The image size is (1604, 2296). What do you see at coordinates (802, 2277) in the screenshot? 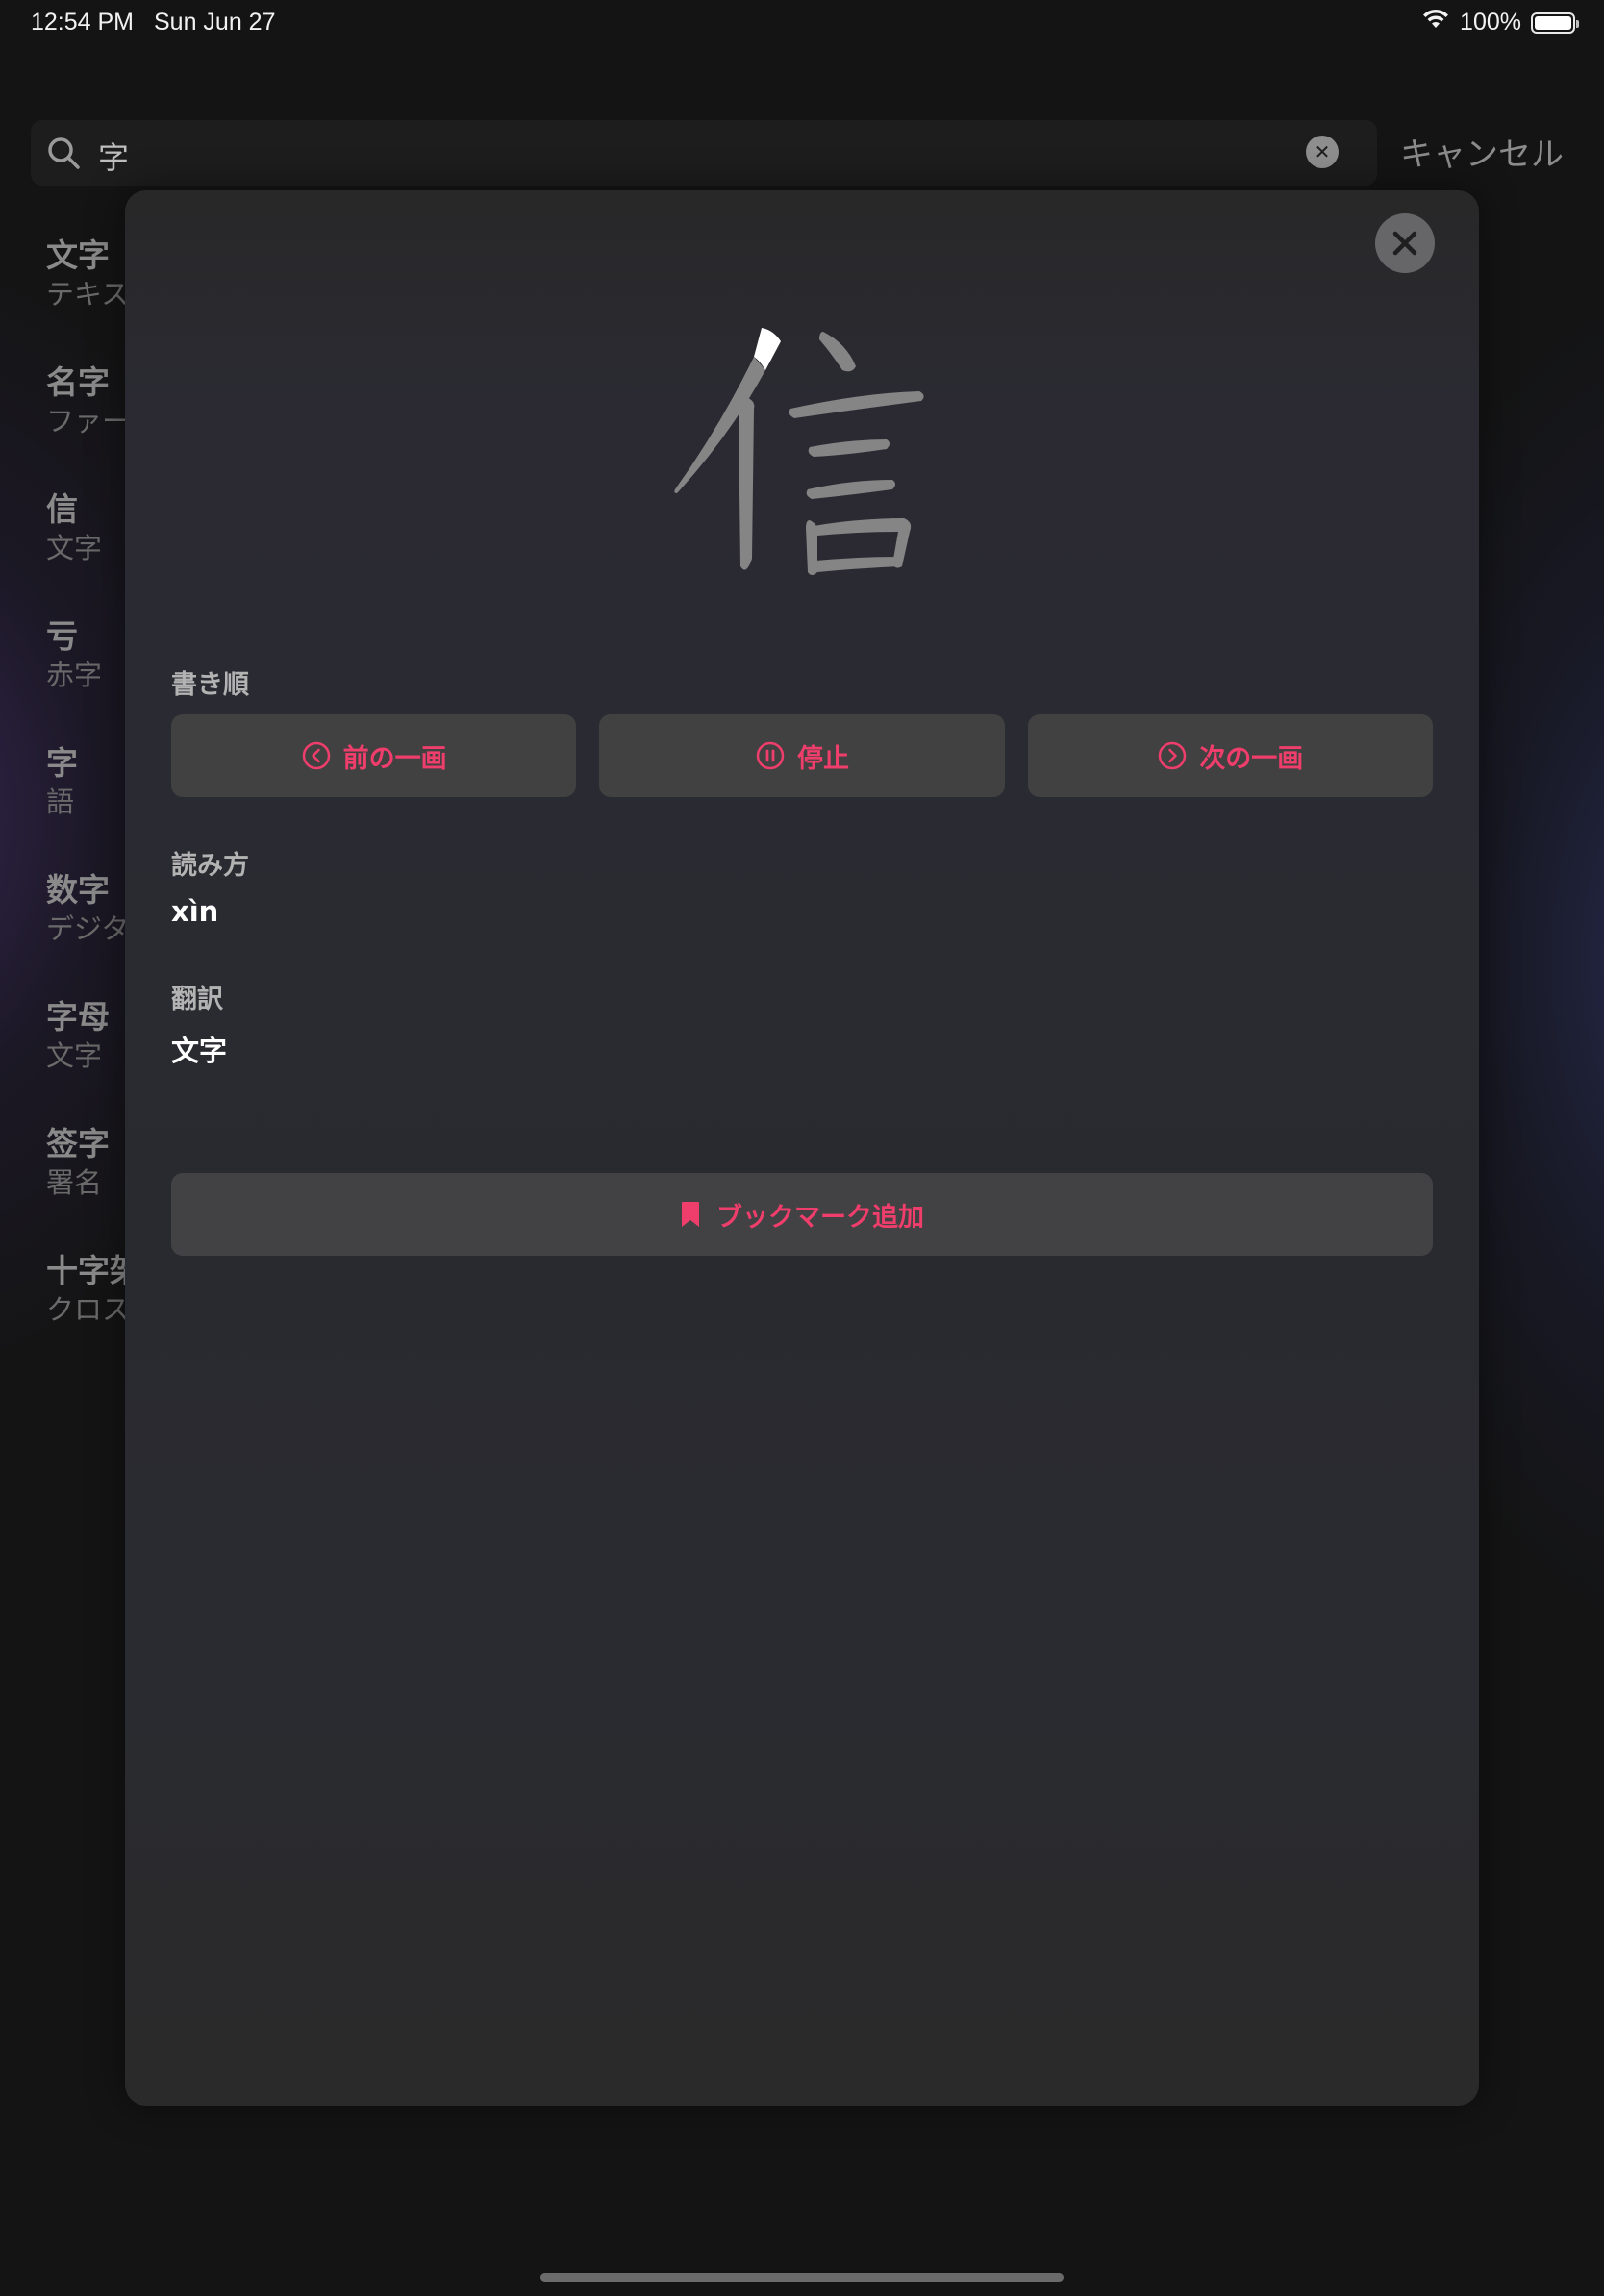
I see `home-indicator` at bounding box center [802, 2277].